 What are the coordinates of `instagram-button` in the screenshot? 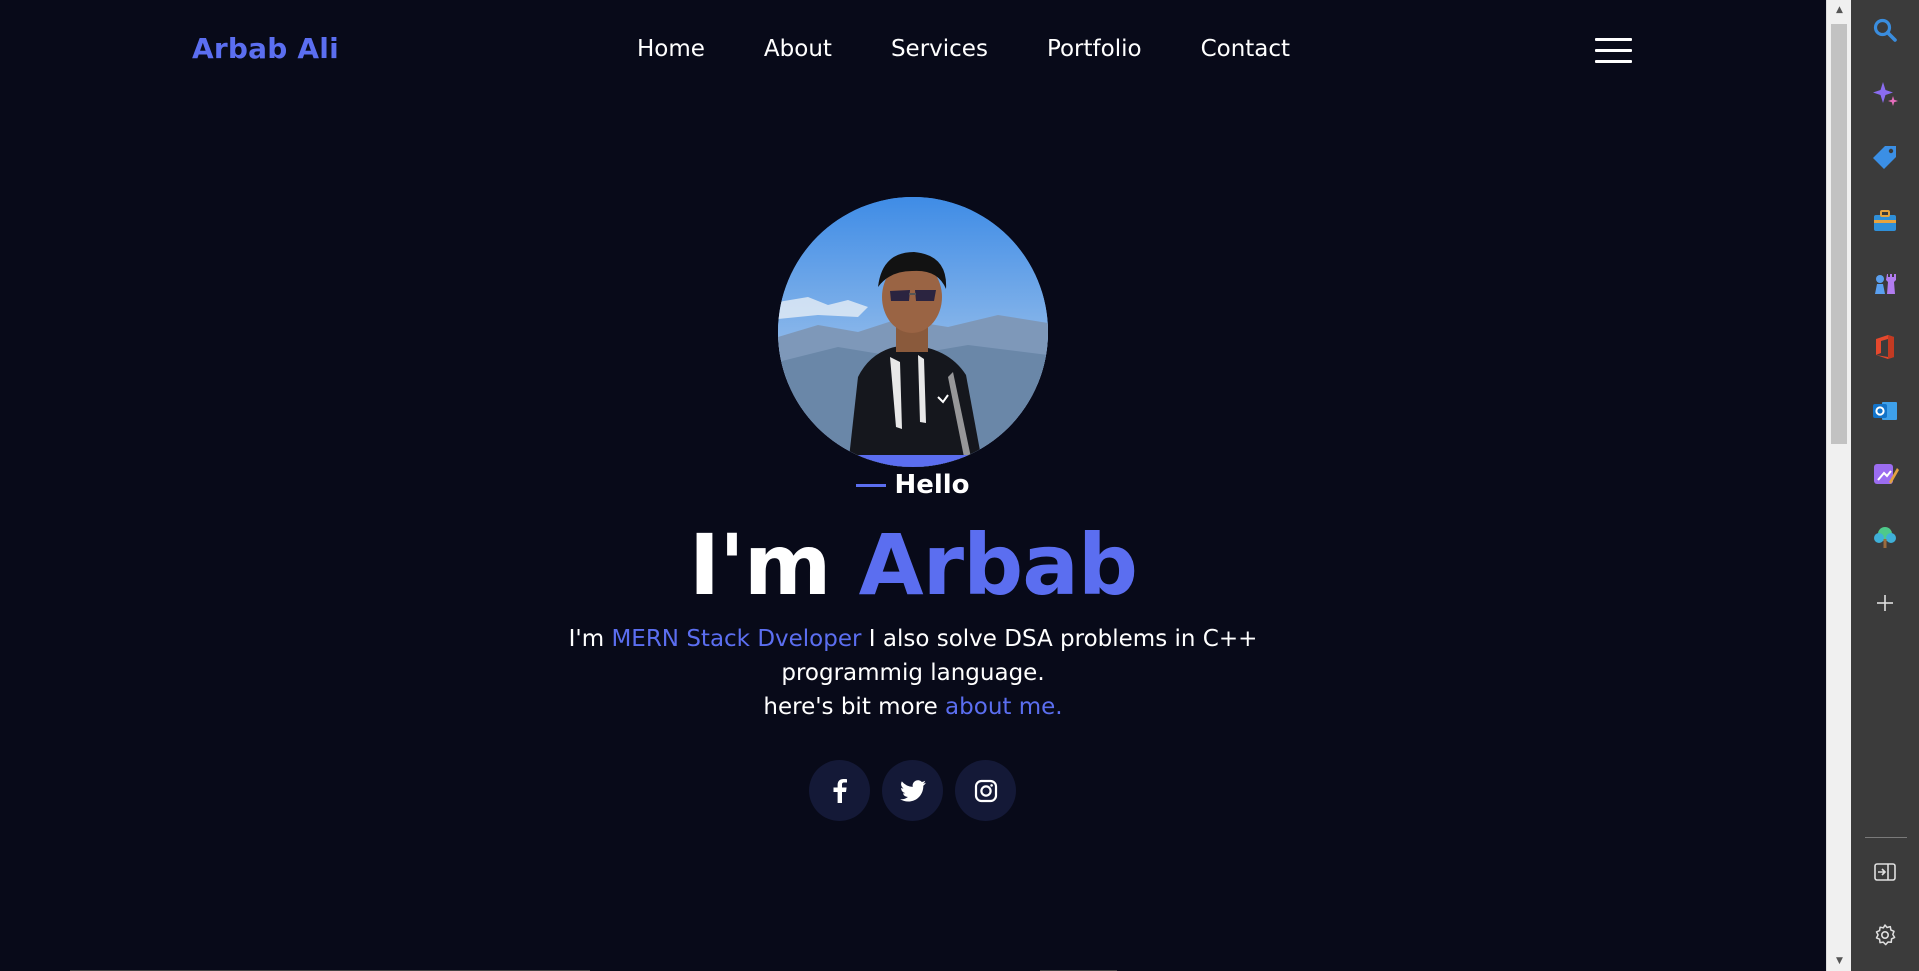 It's located at (985, 790).